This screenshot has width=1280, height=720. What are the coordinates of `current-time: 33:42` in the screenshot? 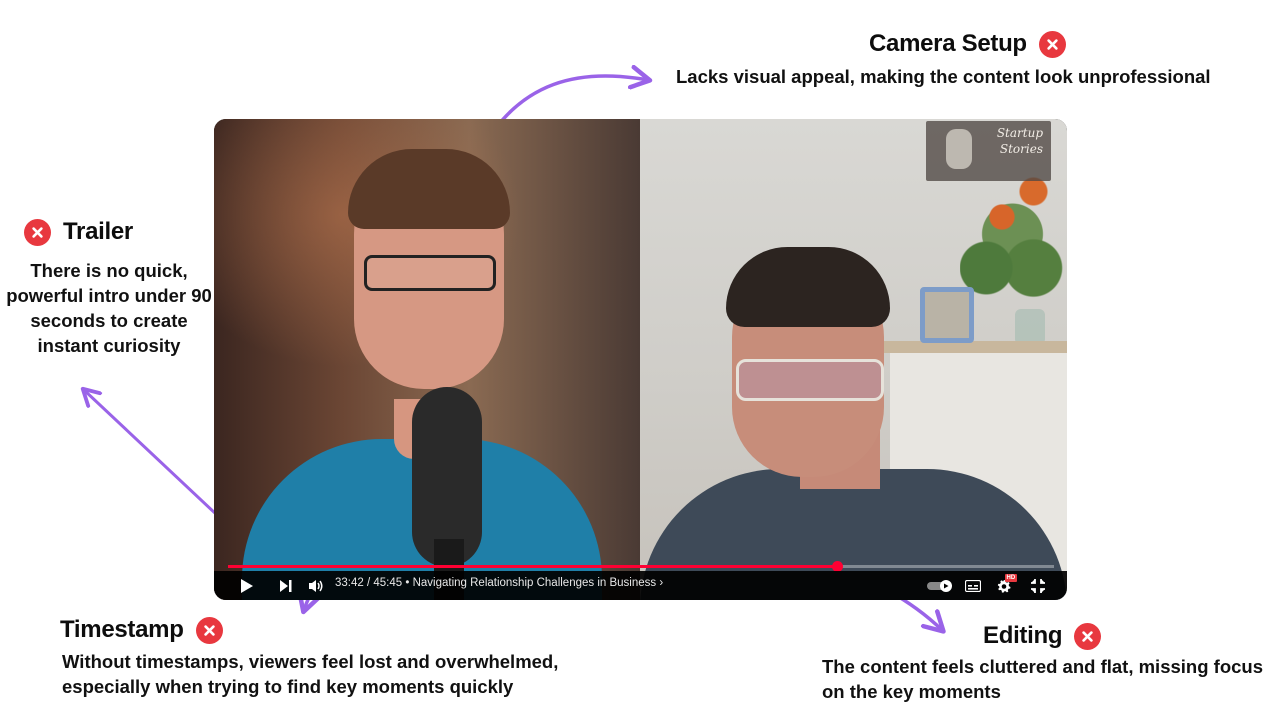 It's located at (349, 583).